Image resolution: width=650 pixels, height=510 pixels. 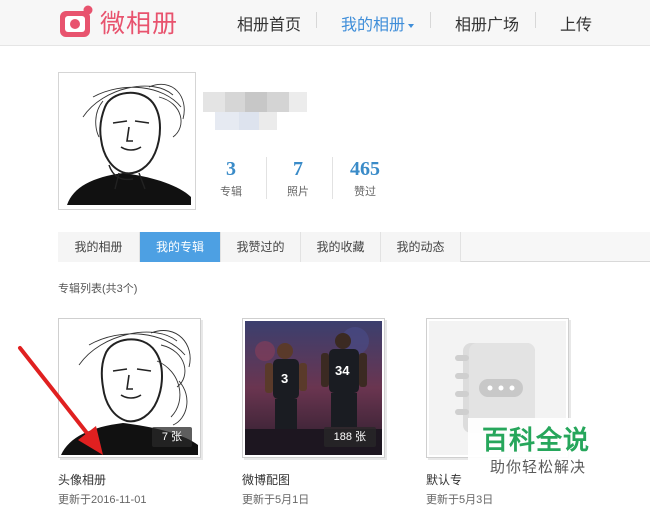 I want to click on tab-my-collections: 我的专辑, so click(x=180, y=247).